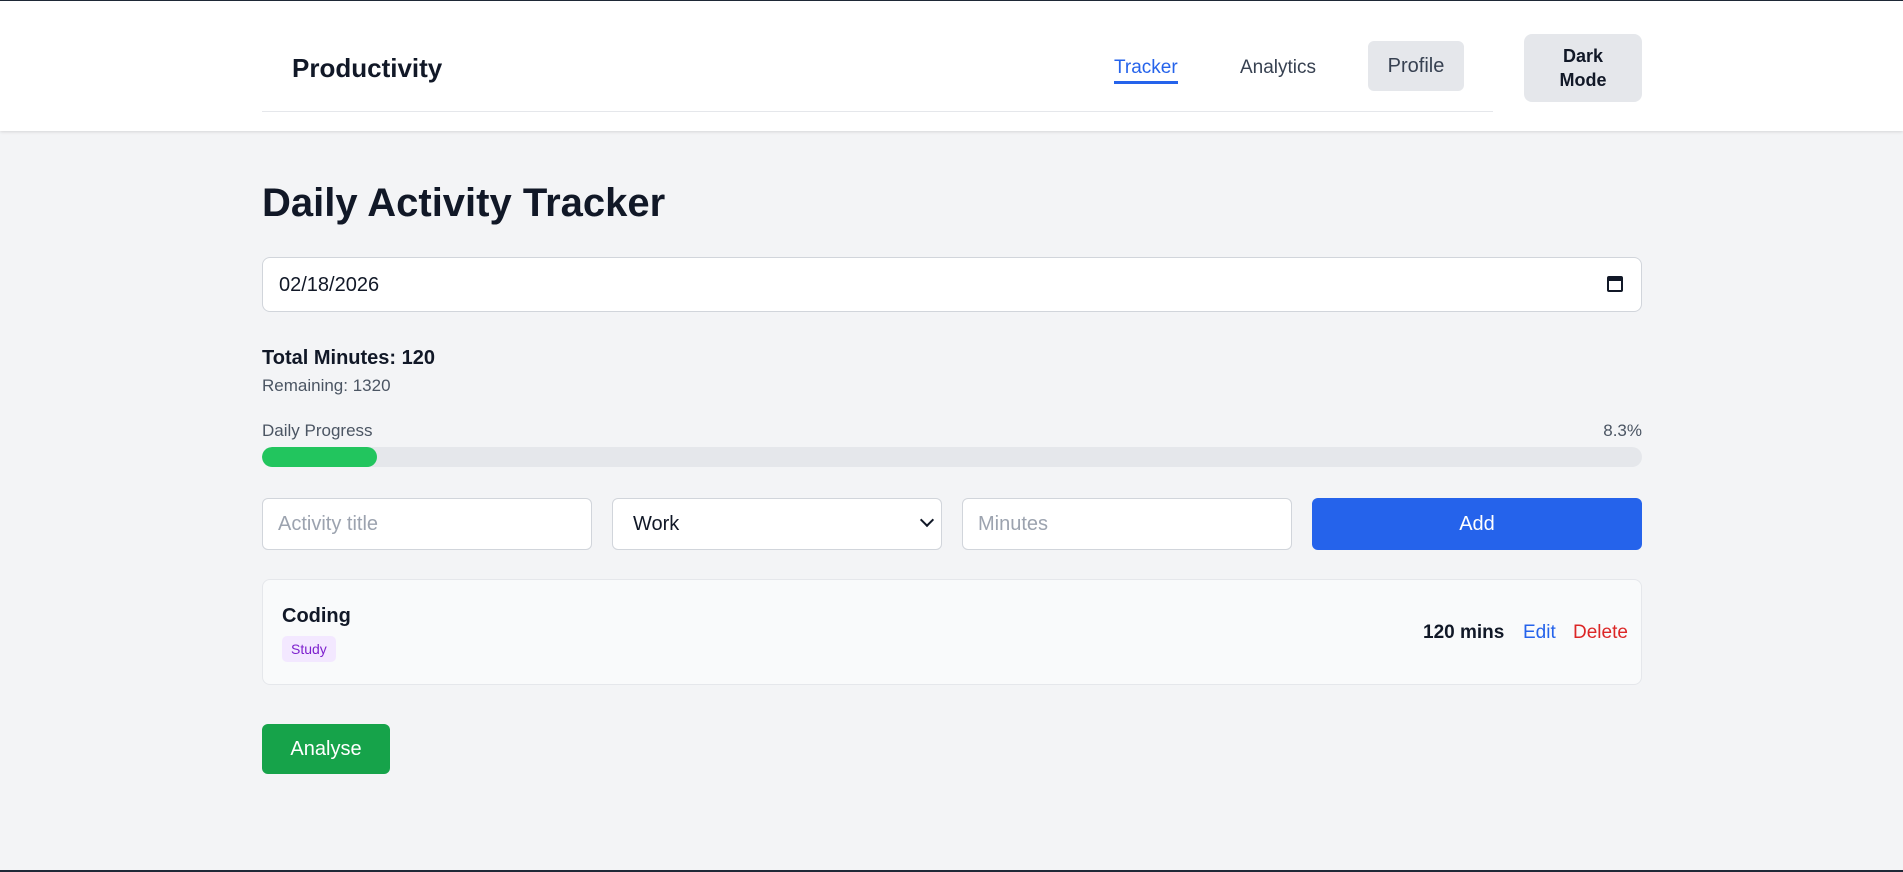  Describe the element at coordinates (1583, 68) in the screenshot. I see `dark-mode-button: Dark Mode` at that location.